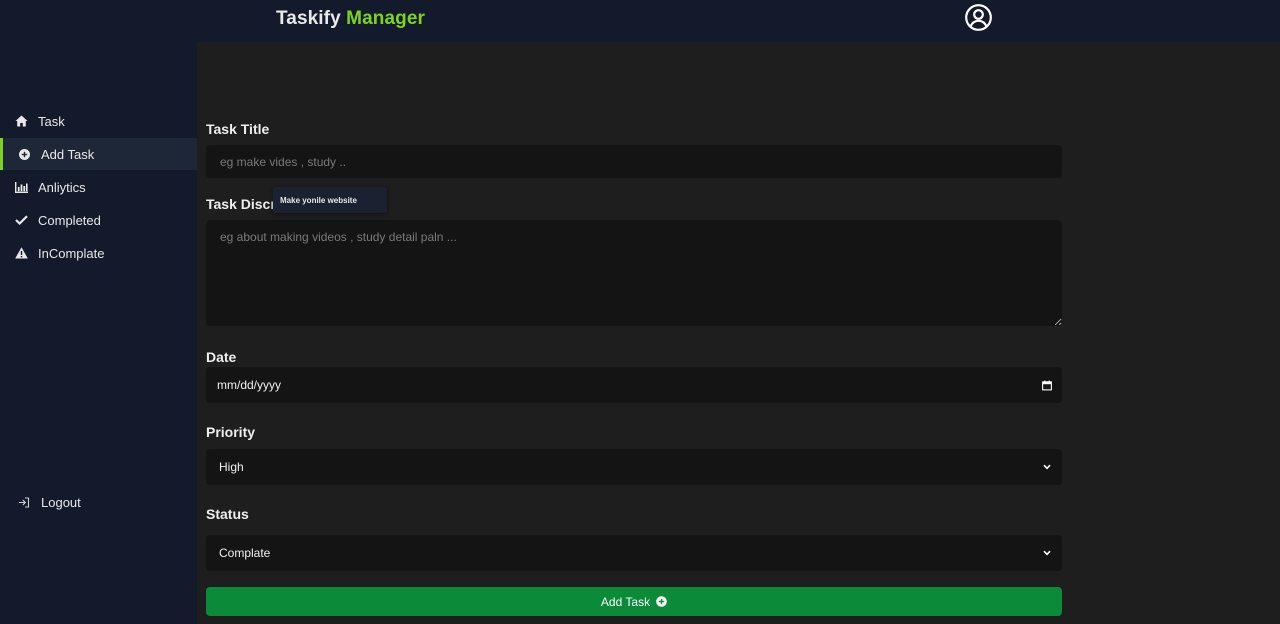  Describe the element at coordinates (21, 220) in the screenshot. I see `check-icon` at that location.